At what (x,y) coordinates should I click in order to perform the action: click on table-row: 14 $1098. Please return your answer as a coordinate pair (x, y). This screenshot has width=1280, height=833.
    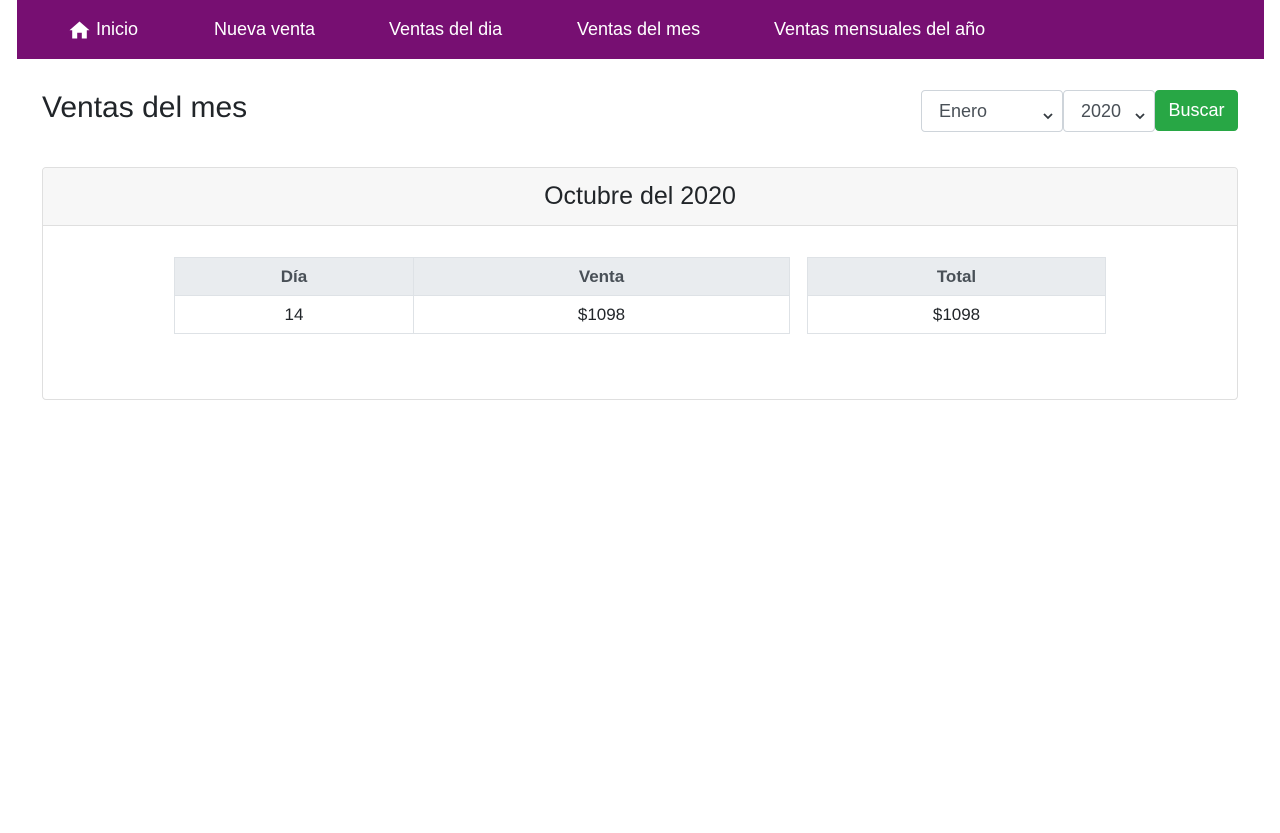
    Looking at the image, I should click on (482, 314).